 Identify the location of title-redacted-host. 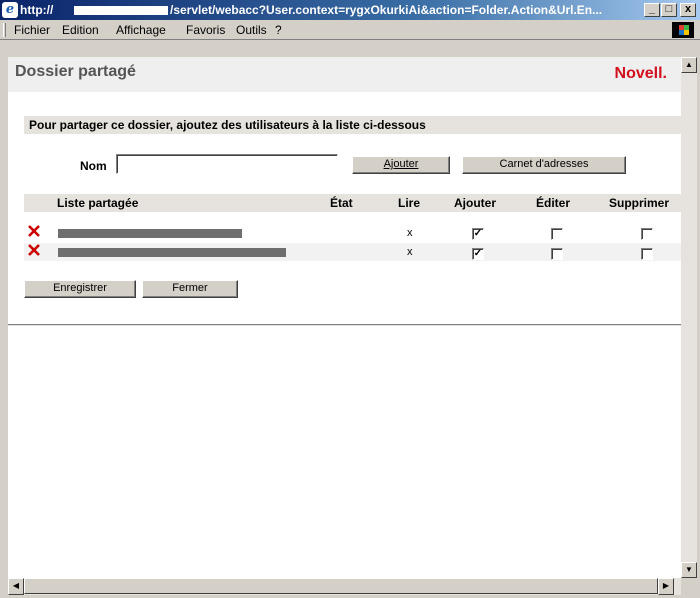
(121, 10).